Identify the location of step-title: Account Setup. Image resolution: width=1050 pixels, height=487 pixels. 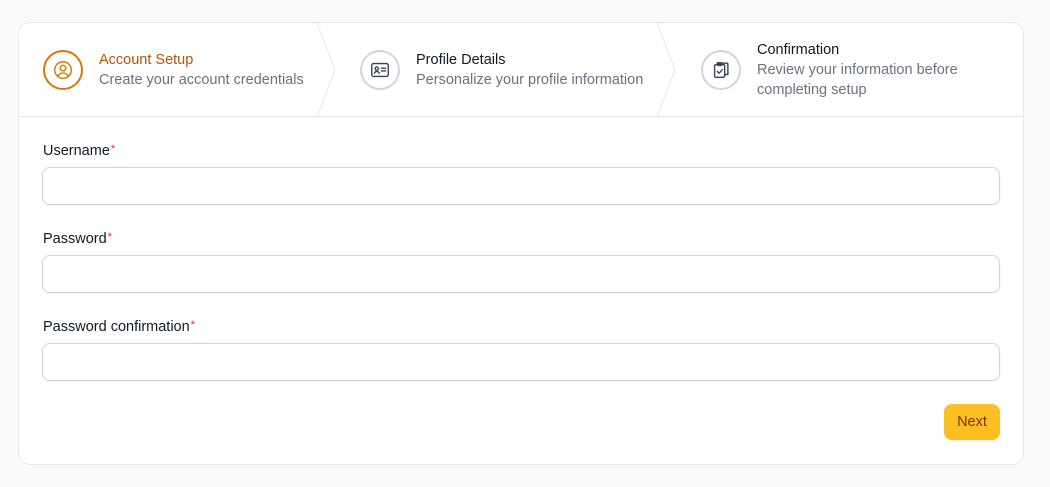
(146, 60).